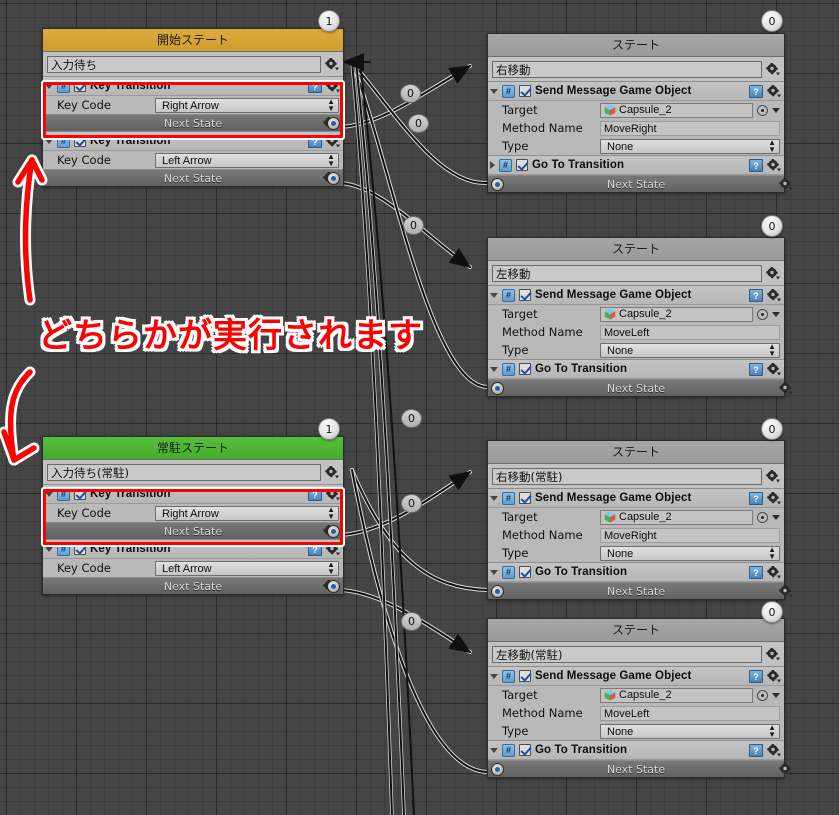 The image size is (839, 815). Describe the element at coordinates (676, 695) in the screenshot. I see `object-field: Capsule_2` at that location.